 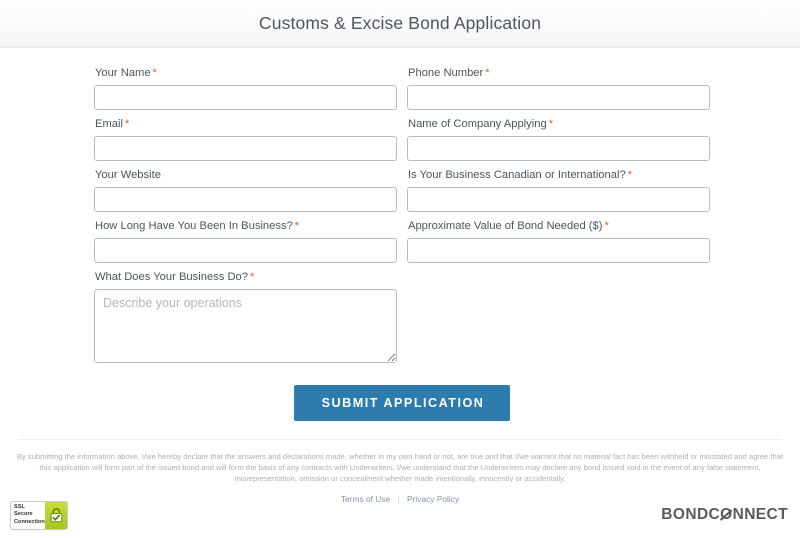 I want to click on label-business-description: What Does Your Business Do? *, so click(x=175, y=277).